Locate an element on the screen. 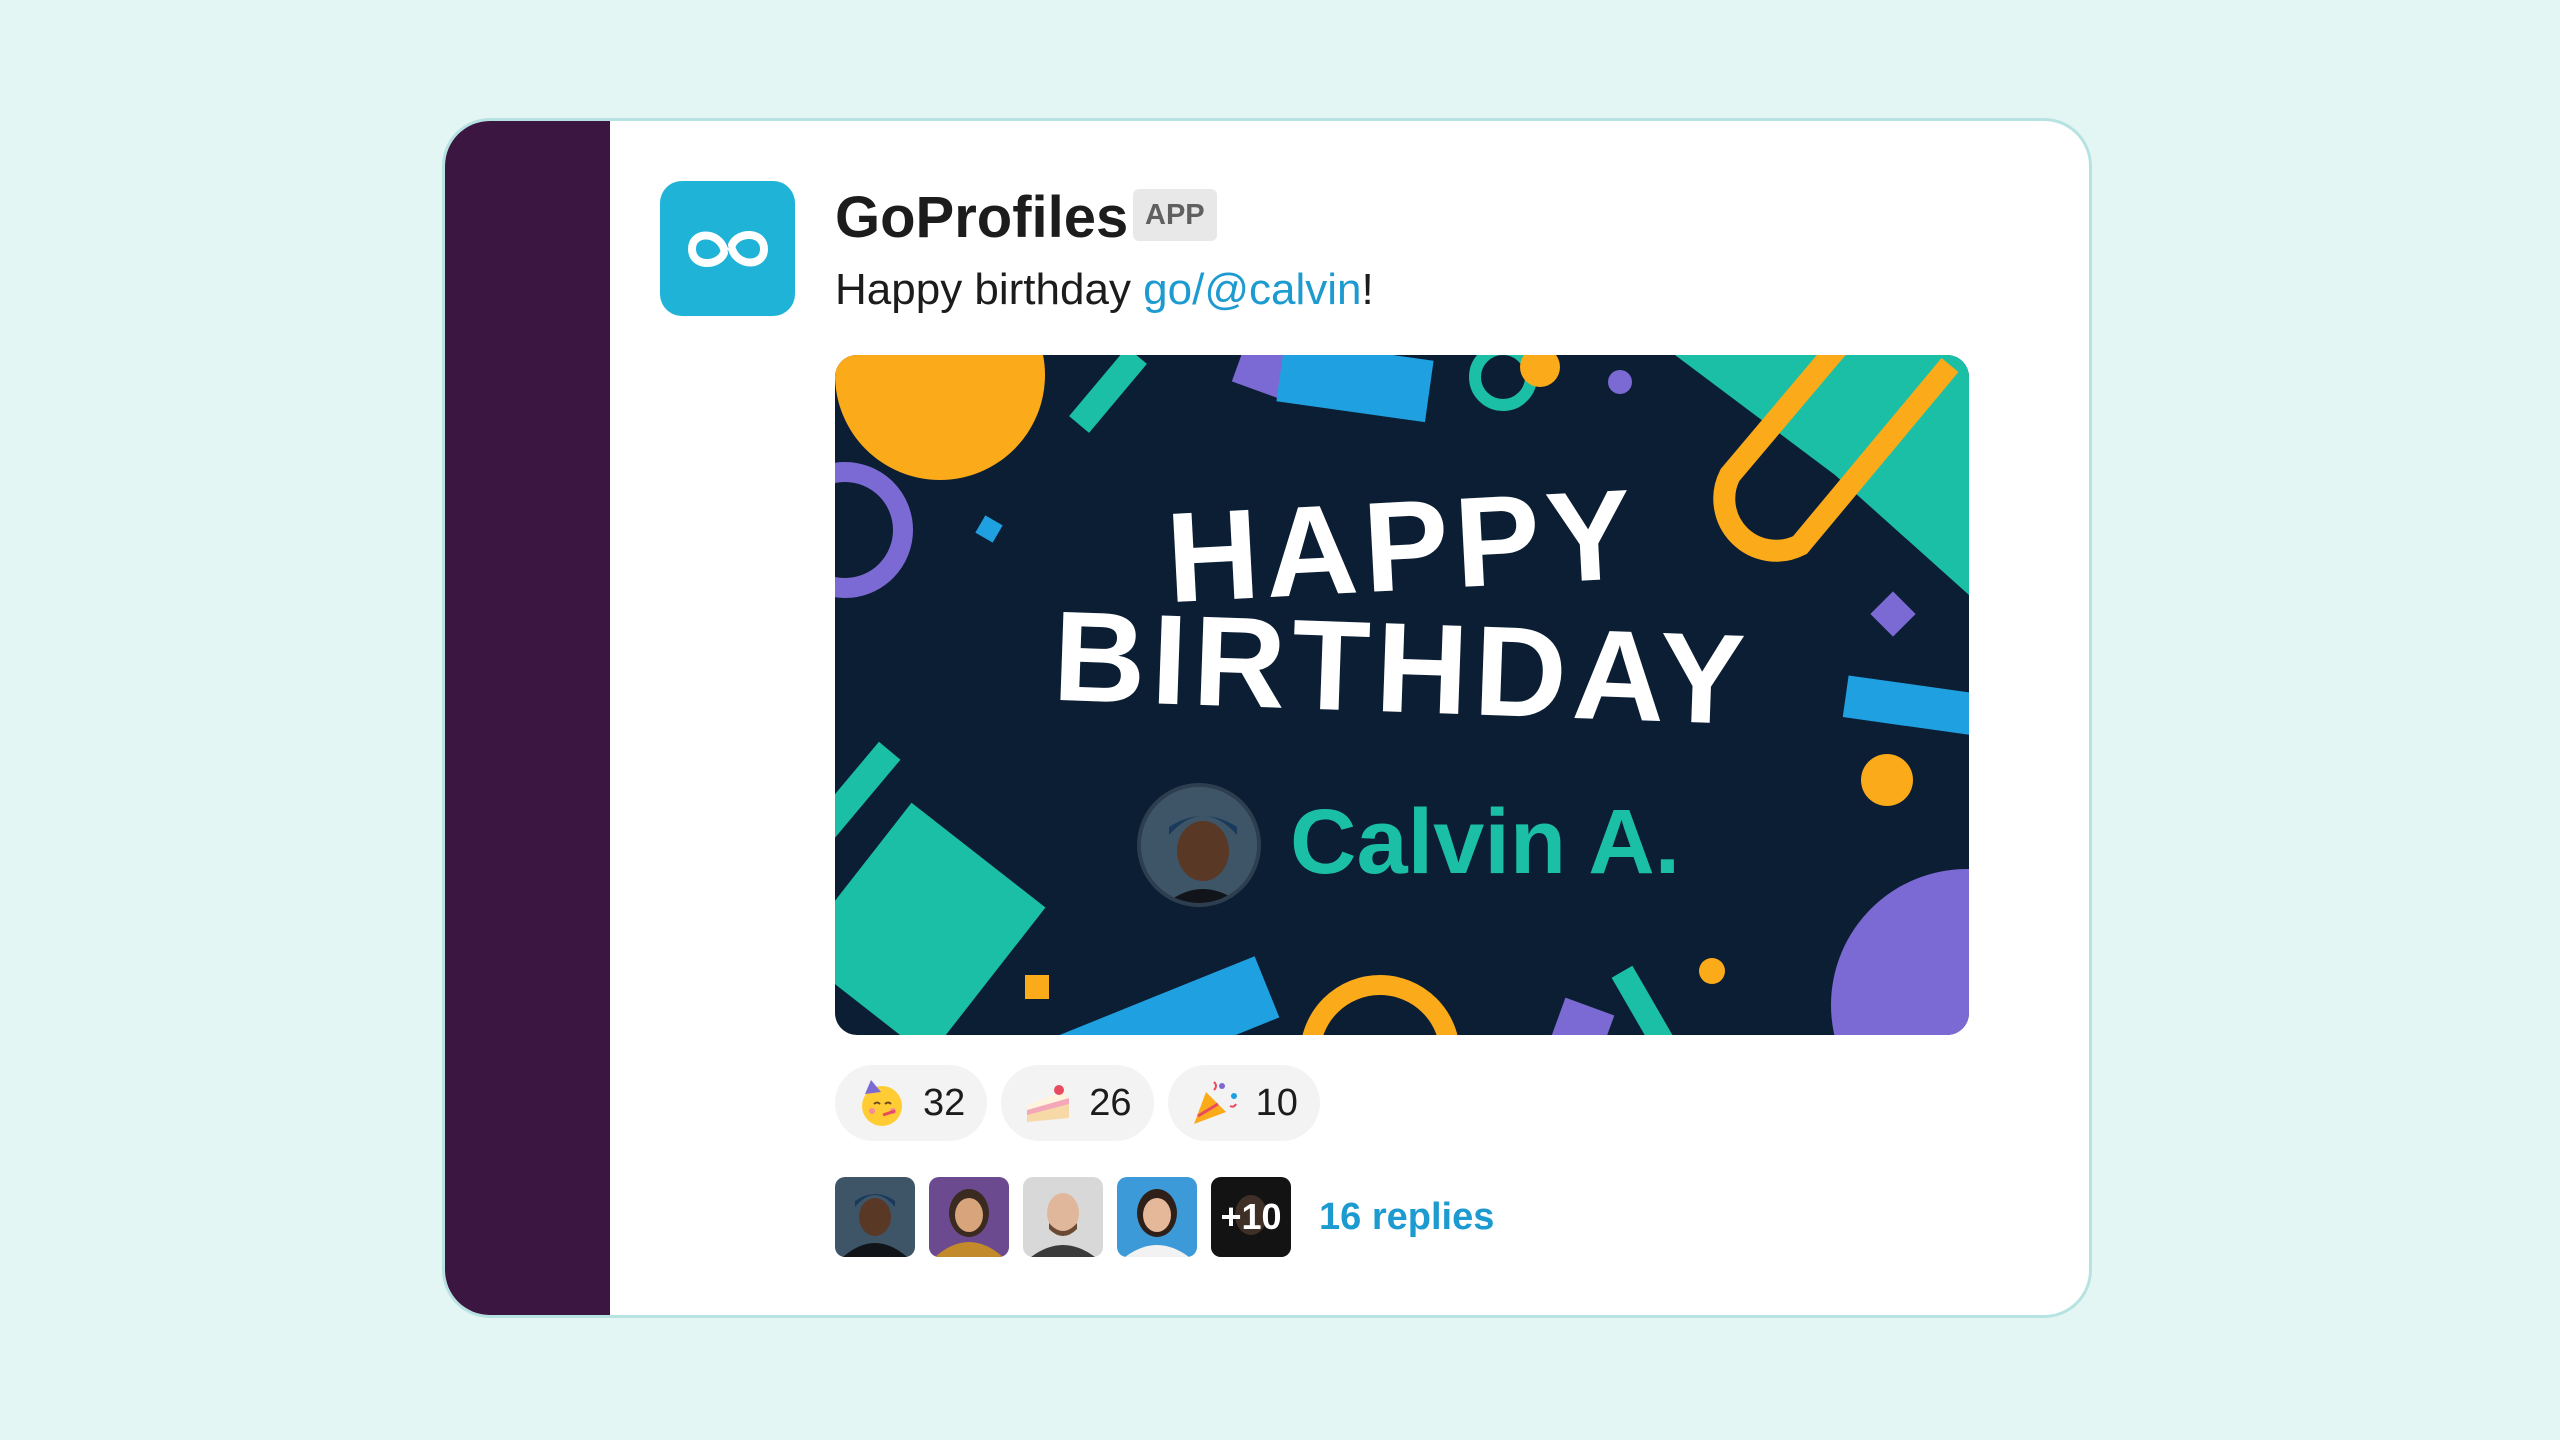 The image size is (2560, 1440). person-name: Calvin A. is located at coordinates (1485, 842).